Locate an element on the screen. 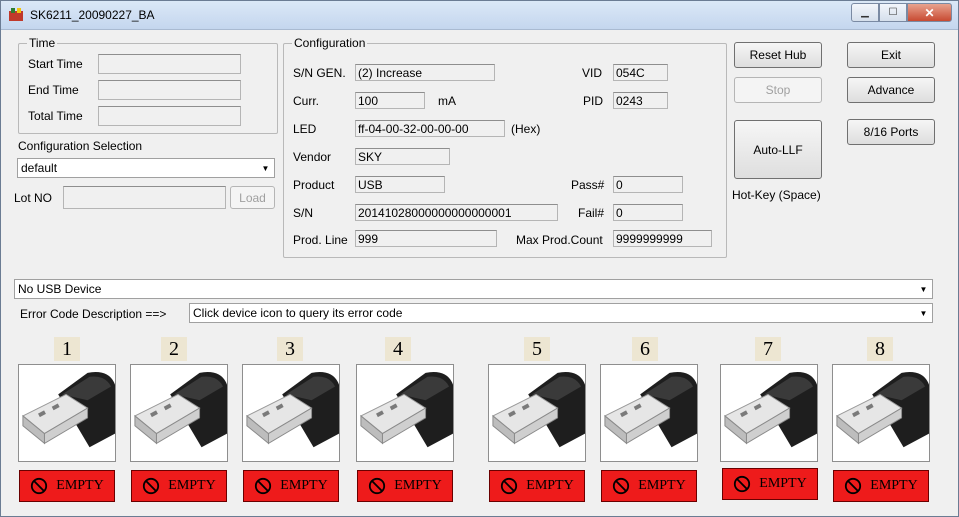  config-selection-label: Configuration Selection is located at coordinates (80, 146).